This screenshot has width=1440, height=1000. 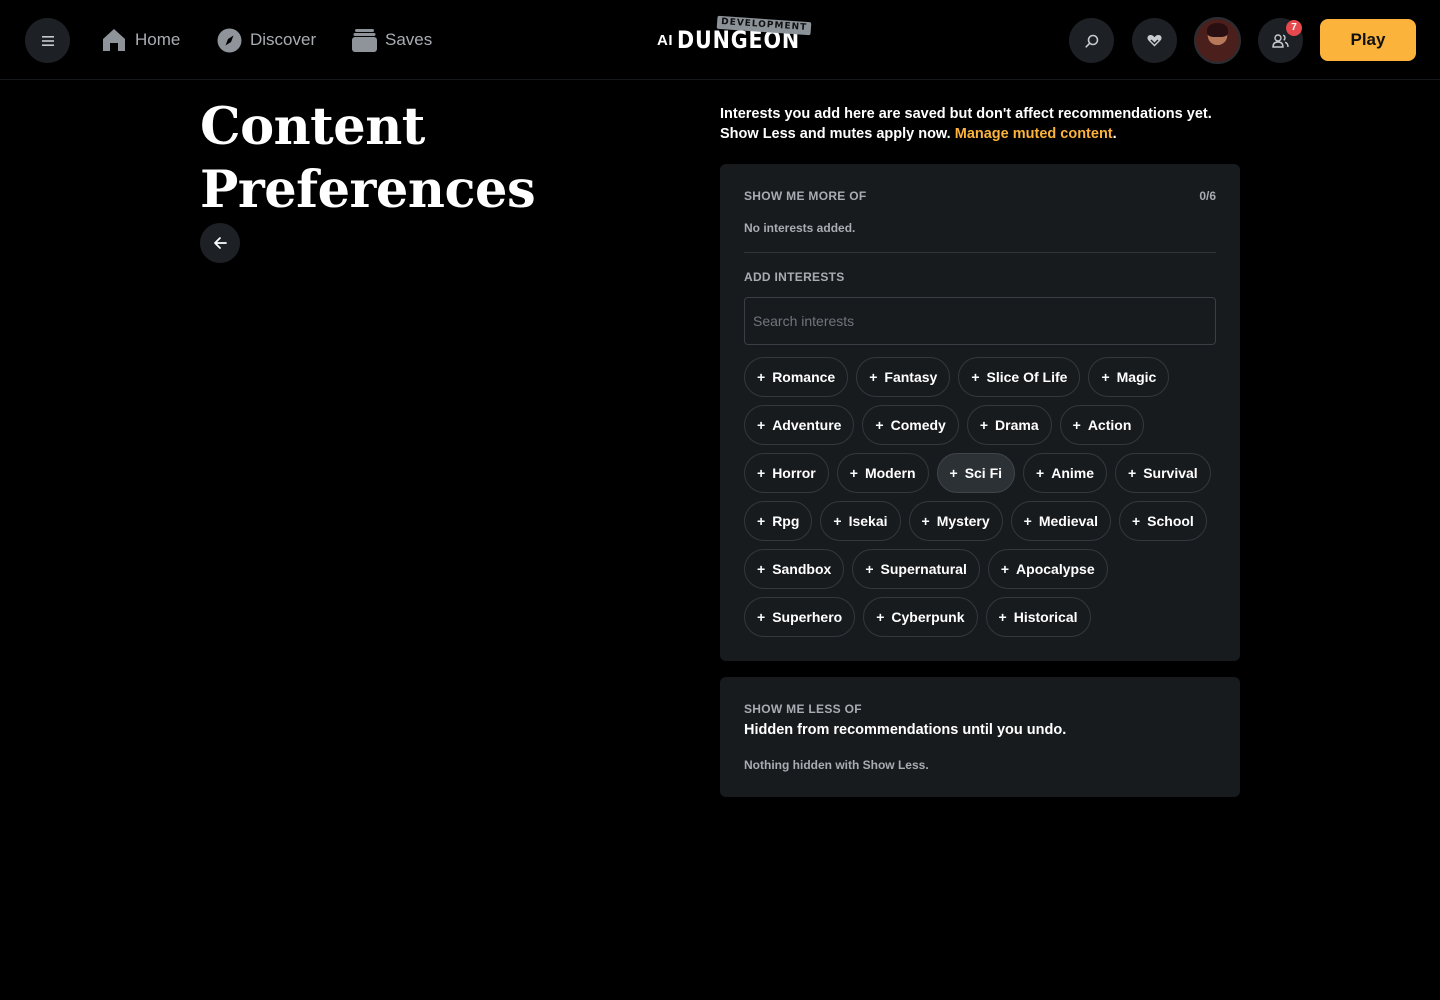 I want to click on manage-muted-link: Manage muted content, so click(x=1034, y=134).